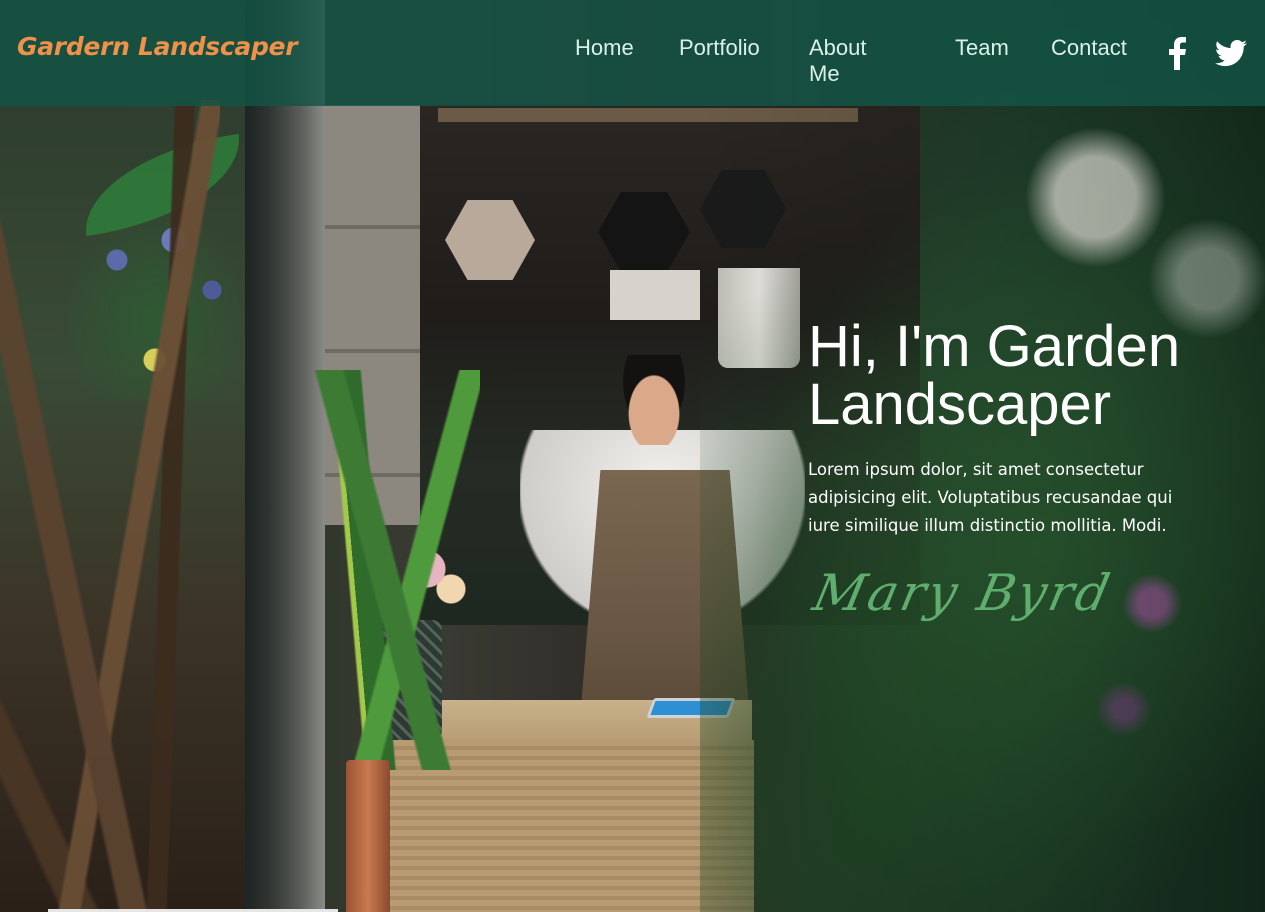  I want to click on nav-link-about-me: About Me, so click(838, 61).